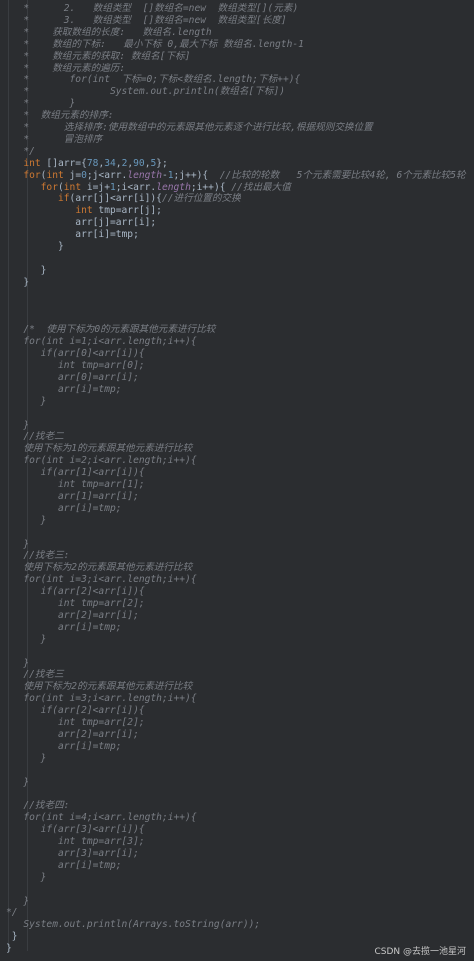  Describe the element at coordinates (146, 92) in the screenshot. I see `code-line: * System.out.println(数组名[下标])` at that location.